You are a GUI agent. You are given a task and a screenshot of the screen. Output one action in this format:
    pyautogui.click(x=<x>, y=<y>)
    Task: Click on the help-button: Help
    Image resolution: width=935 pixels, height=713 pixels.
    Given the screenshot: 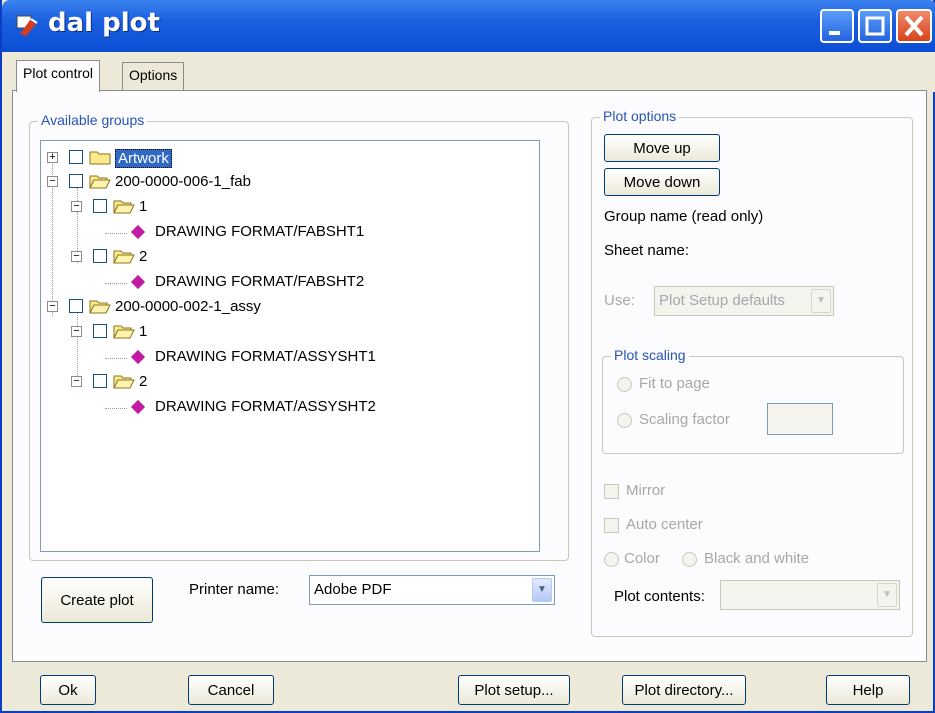 What is the action you would take?
    pyautogui.click(x=868, y=690)
    